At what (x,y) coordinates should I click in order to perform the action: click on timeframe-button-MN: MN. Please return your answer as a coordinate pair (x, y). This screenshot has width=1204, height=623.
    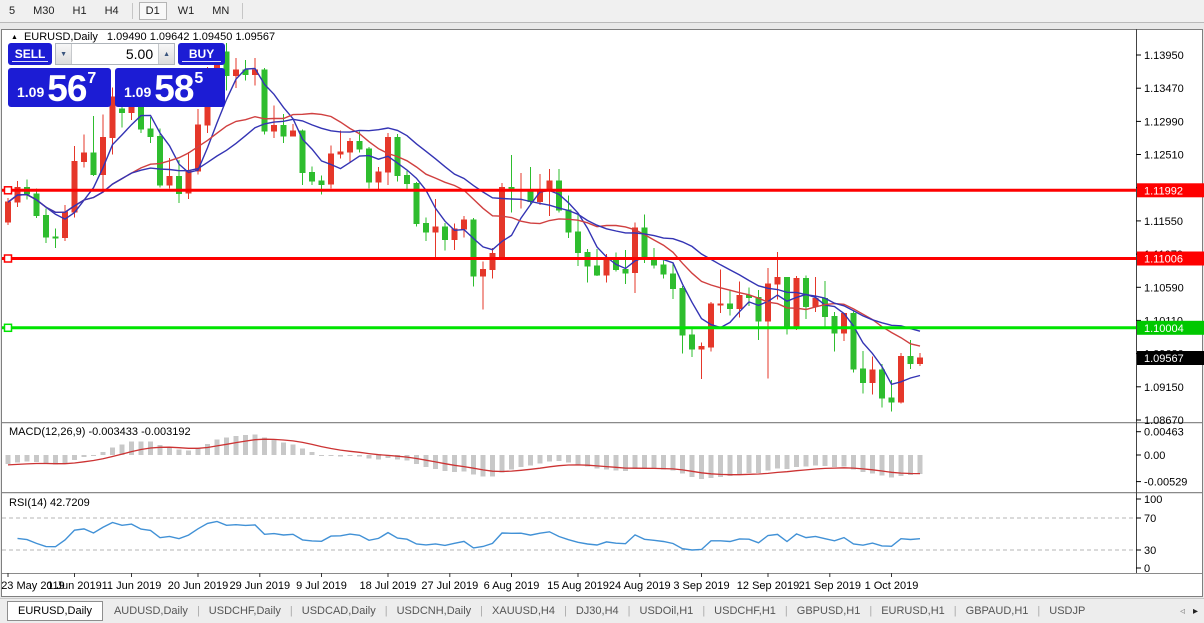
    Looking at the image, I should click on (220, 11).